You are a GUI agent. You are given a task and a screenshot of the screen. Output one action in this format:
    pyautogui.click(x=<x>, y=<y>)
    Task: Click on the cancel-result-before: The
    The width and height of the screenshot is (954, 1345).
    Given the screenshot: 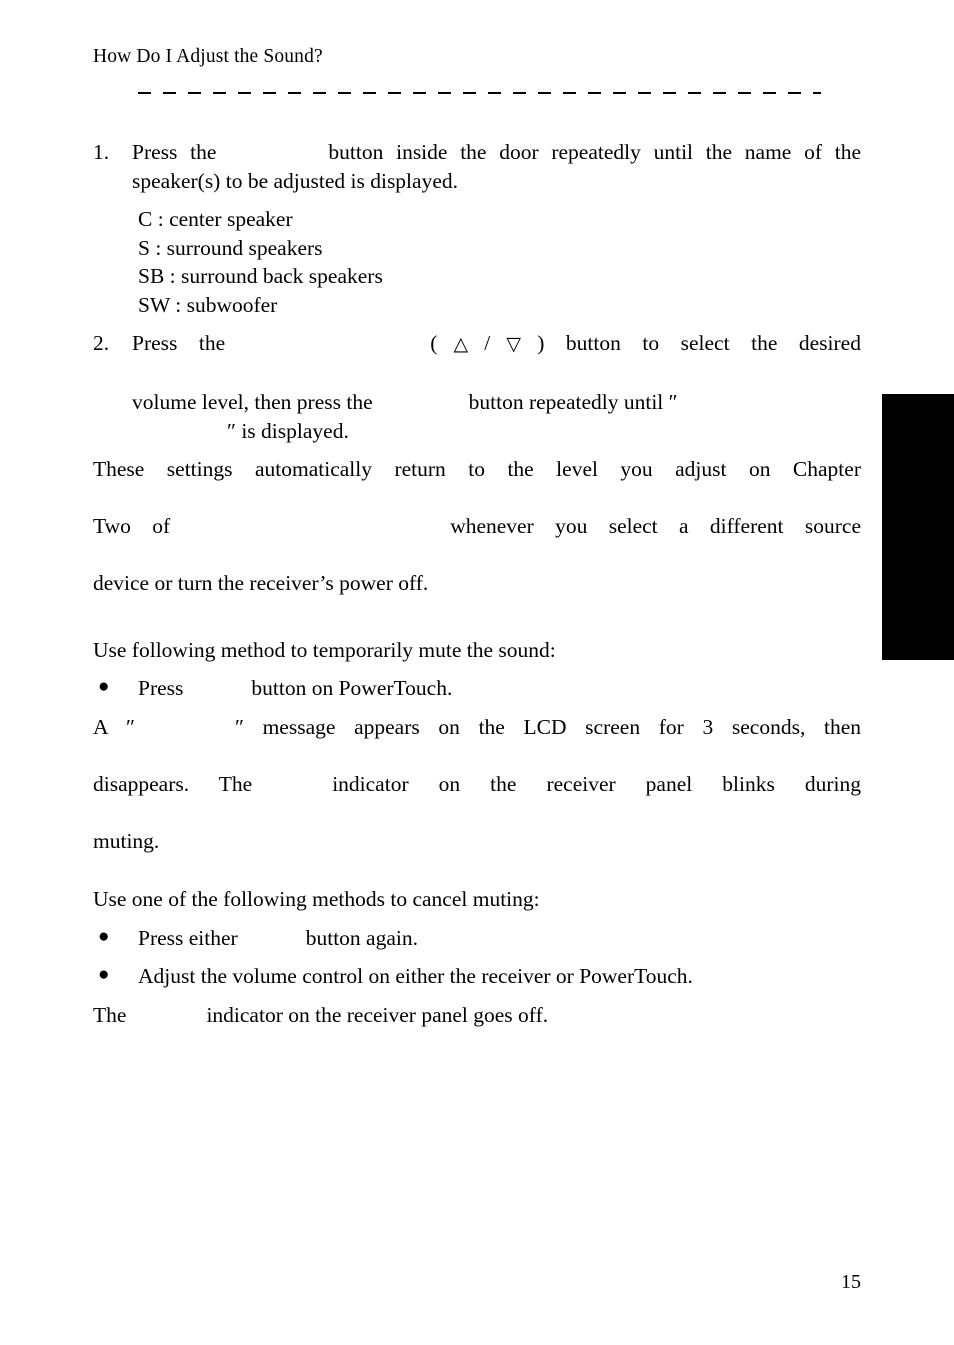 What is the action you would take?
    pyautogui.click(x=110, y=1014)
    